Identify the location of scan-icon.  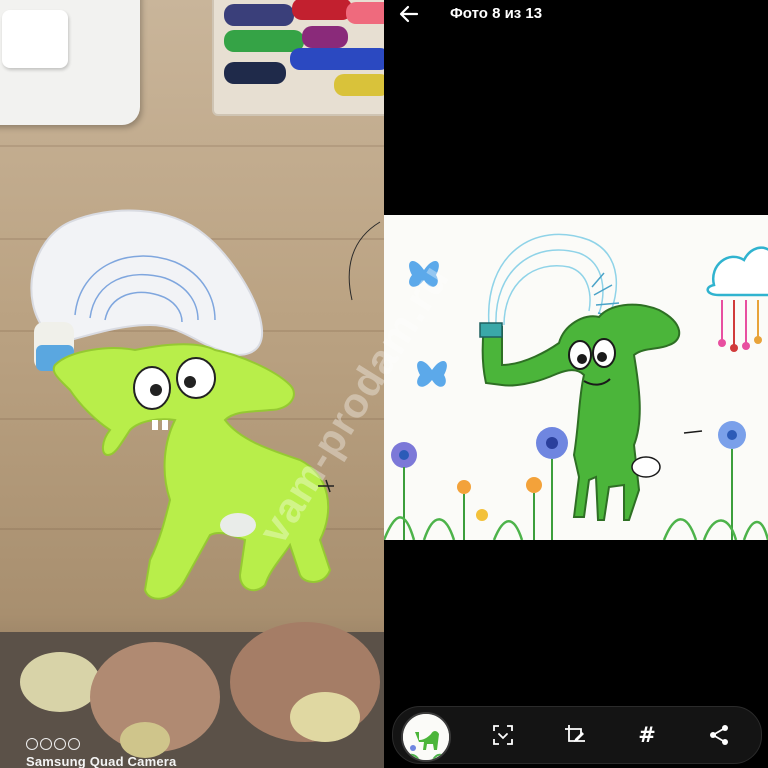
(503, 735).